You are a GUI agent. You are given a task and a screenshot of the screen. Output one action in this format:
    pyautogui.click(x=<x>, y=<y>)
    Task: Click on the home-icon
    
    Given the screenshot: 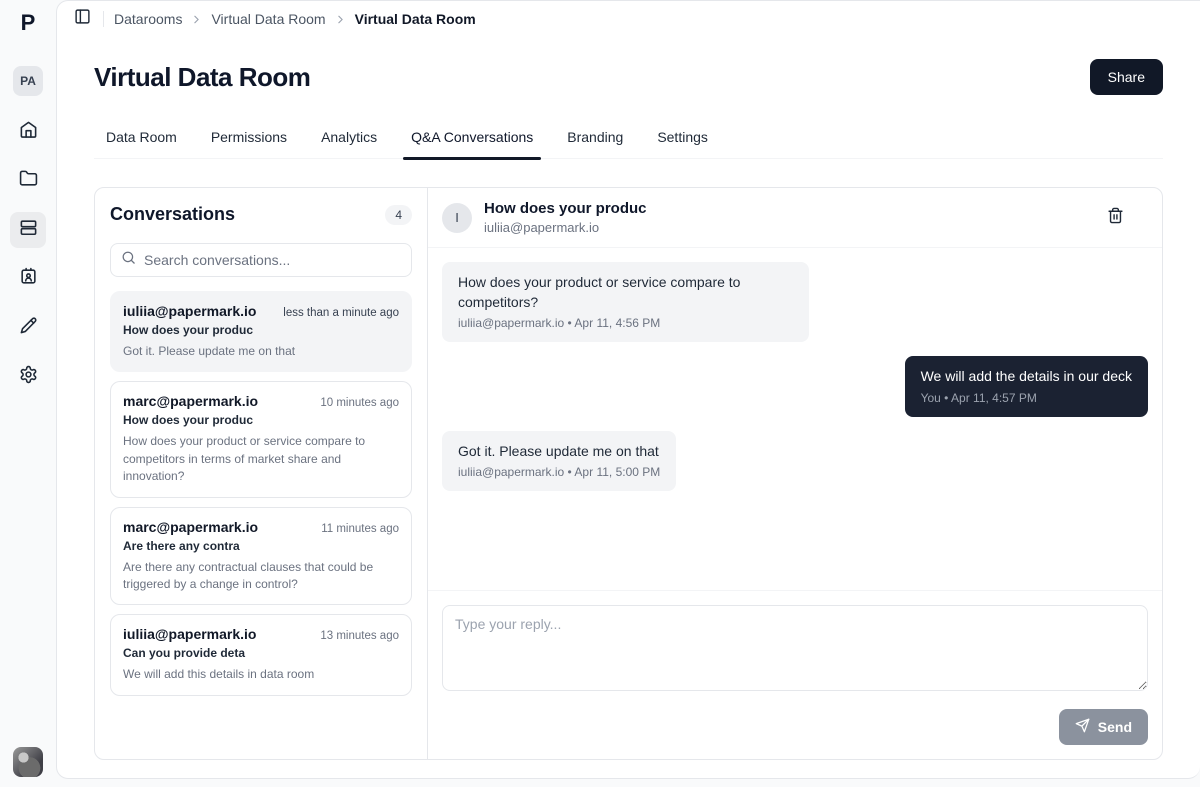 What is the action you would take?
    pyautogui.click(x=28, y=132)
    